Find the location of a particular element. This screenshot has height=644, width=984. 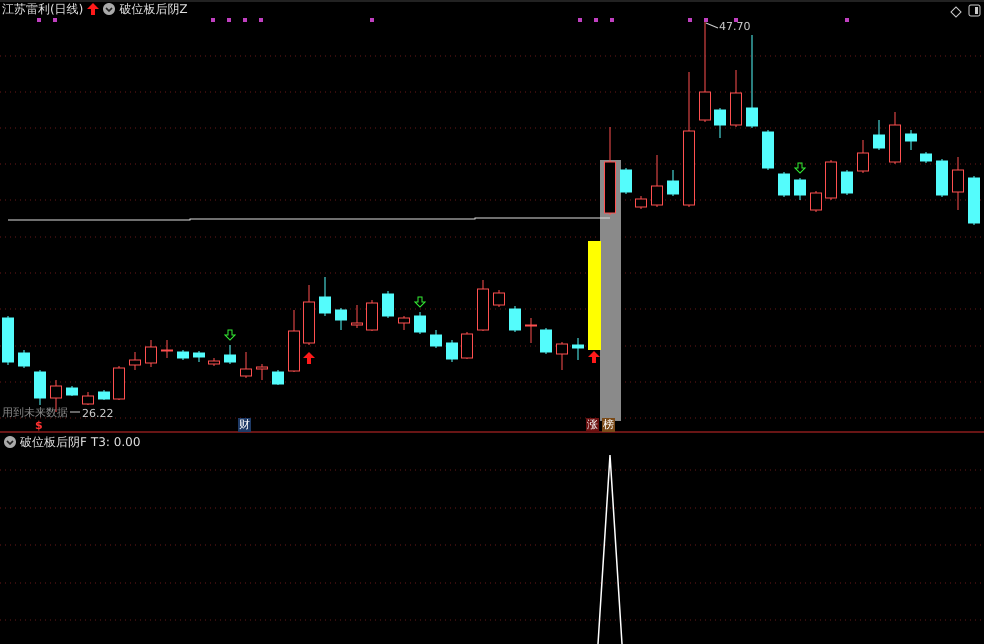

high-price-label: 47.70 is located at coordinates (734, 26).